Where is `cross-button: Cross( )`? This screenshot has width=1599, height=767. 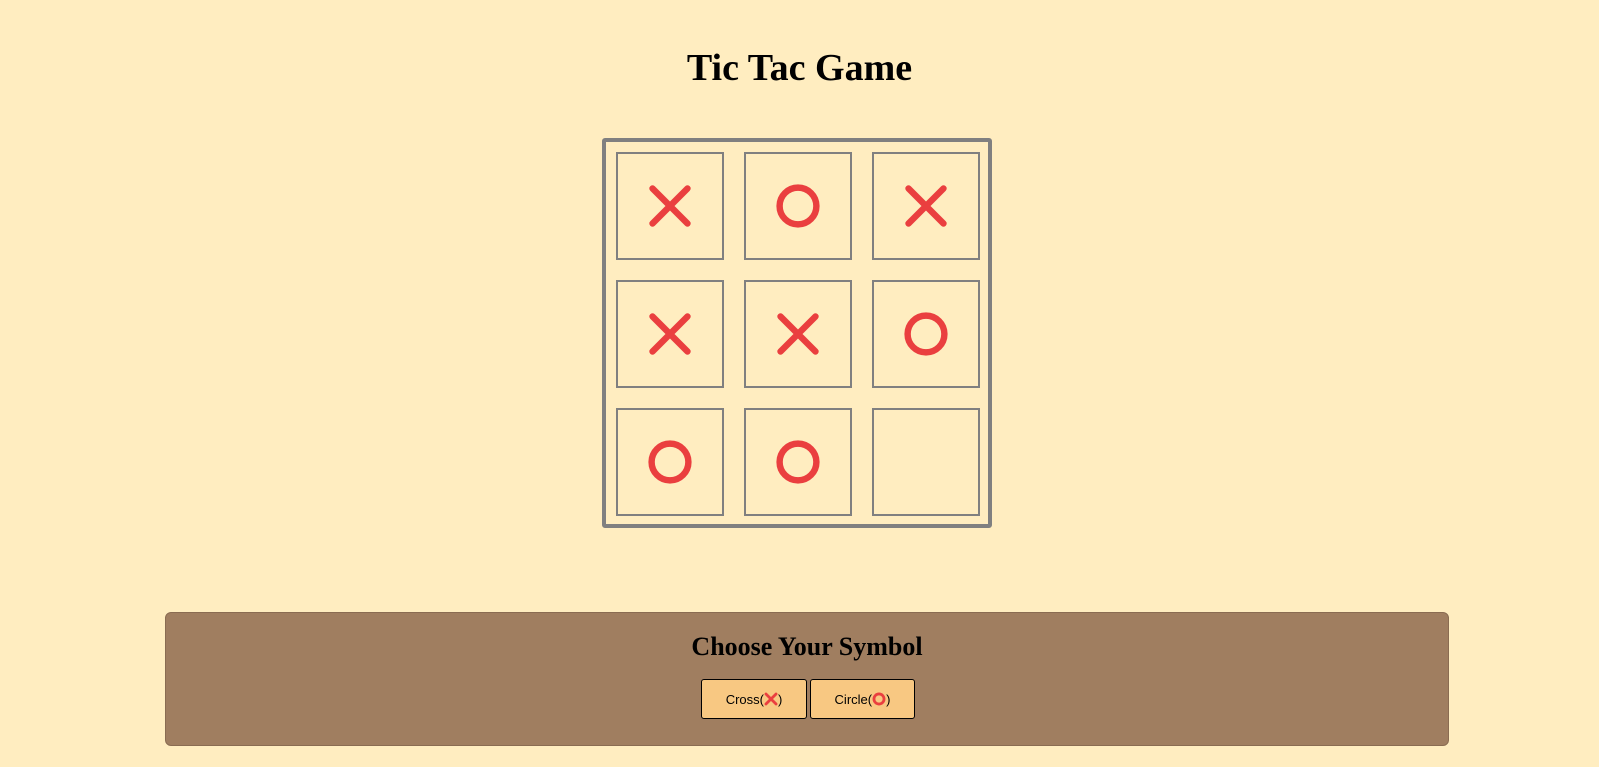 cross-button: Cross( ) is located at coordinates (754, 699).